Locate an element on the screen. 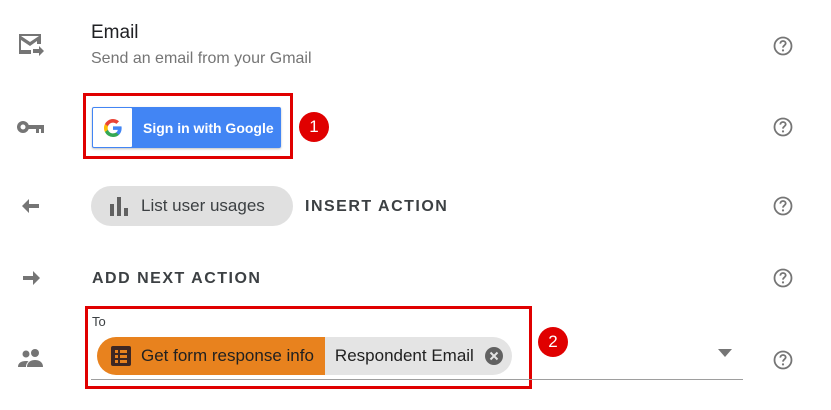 This screenshot has width=831, height=410. email-send-icon is located at coordinates (31, 45).